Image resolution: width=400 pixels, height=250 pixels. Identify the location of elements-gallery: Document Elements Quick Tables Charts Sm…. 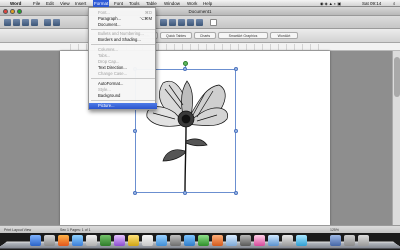
(200, 36).